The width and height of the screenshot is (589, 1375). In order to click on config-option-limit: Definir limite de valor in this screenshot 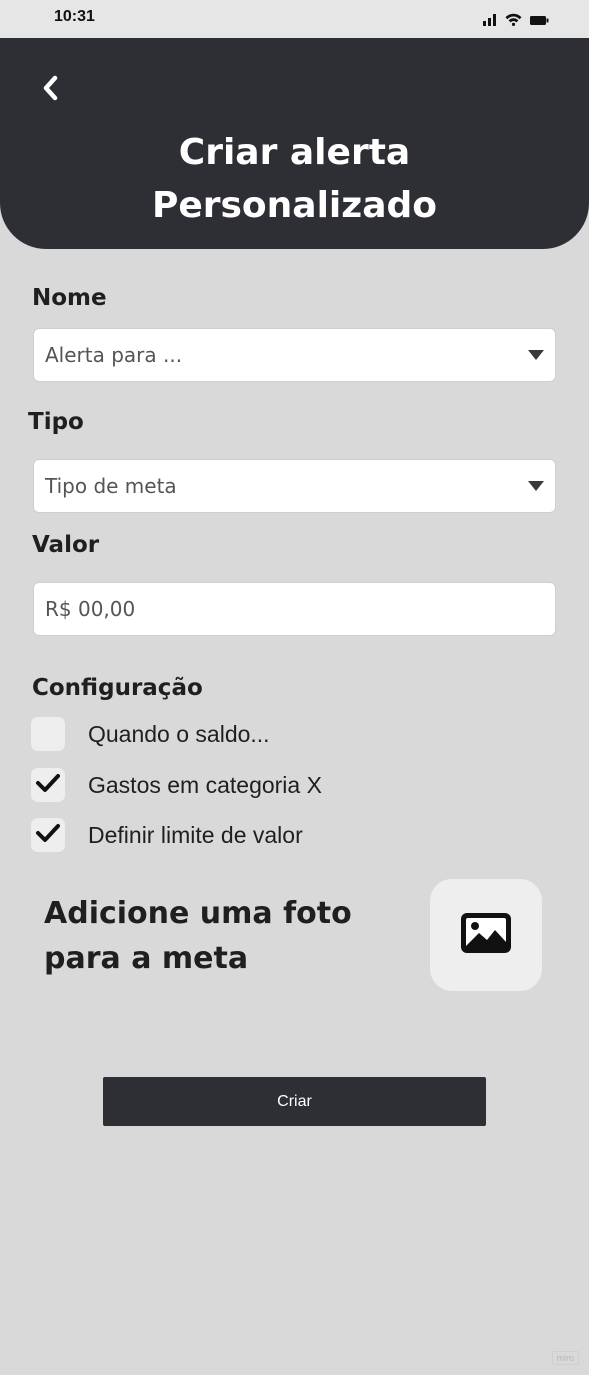, I will do `click(167, 835)`.